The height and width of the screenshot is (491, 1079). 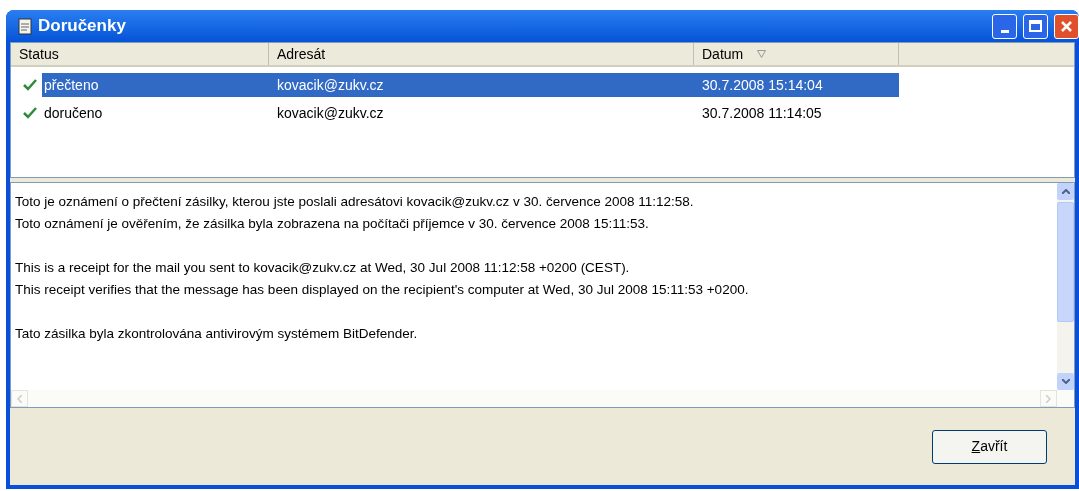 I want to click on close-dialog-button: Zavřít, so click(x=989, y=446).